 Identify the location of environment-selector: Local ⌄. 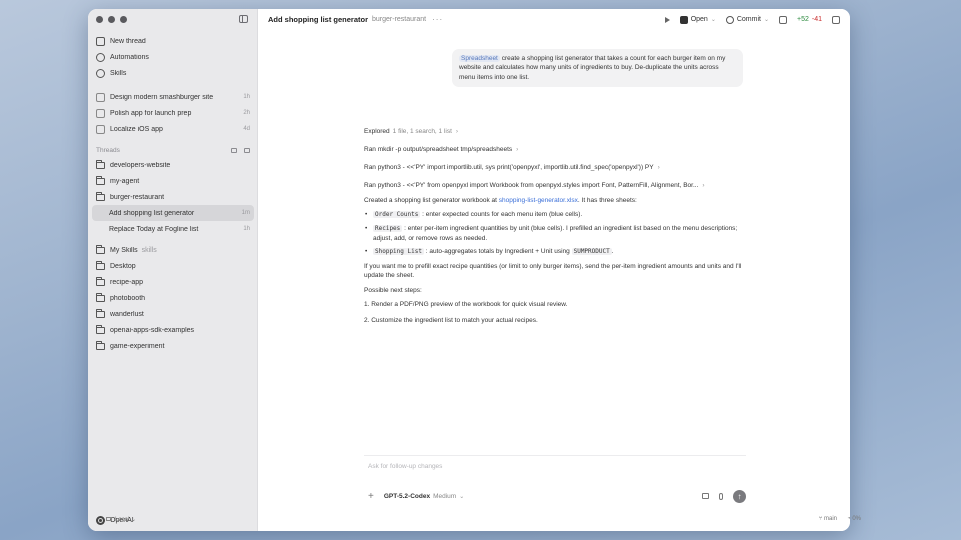
(121, 519).